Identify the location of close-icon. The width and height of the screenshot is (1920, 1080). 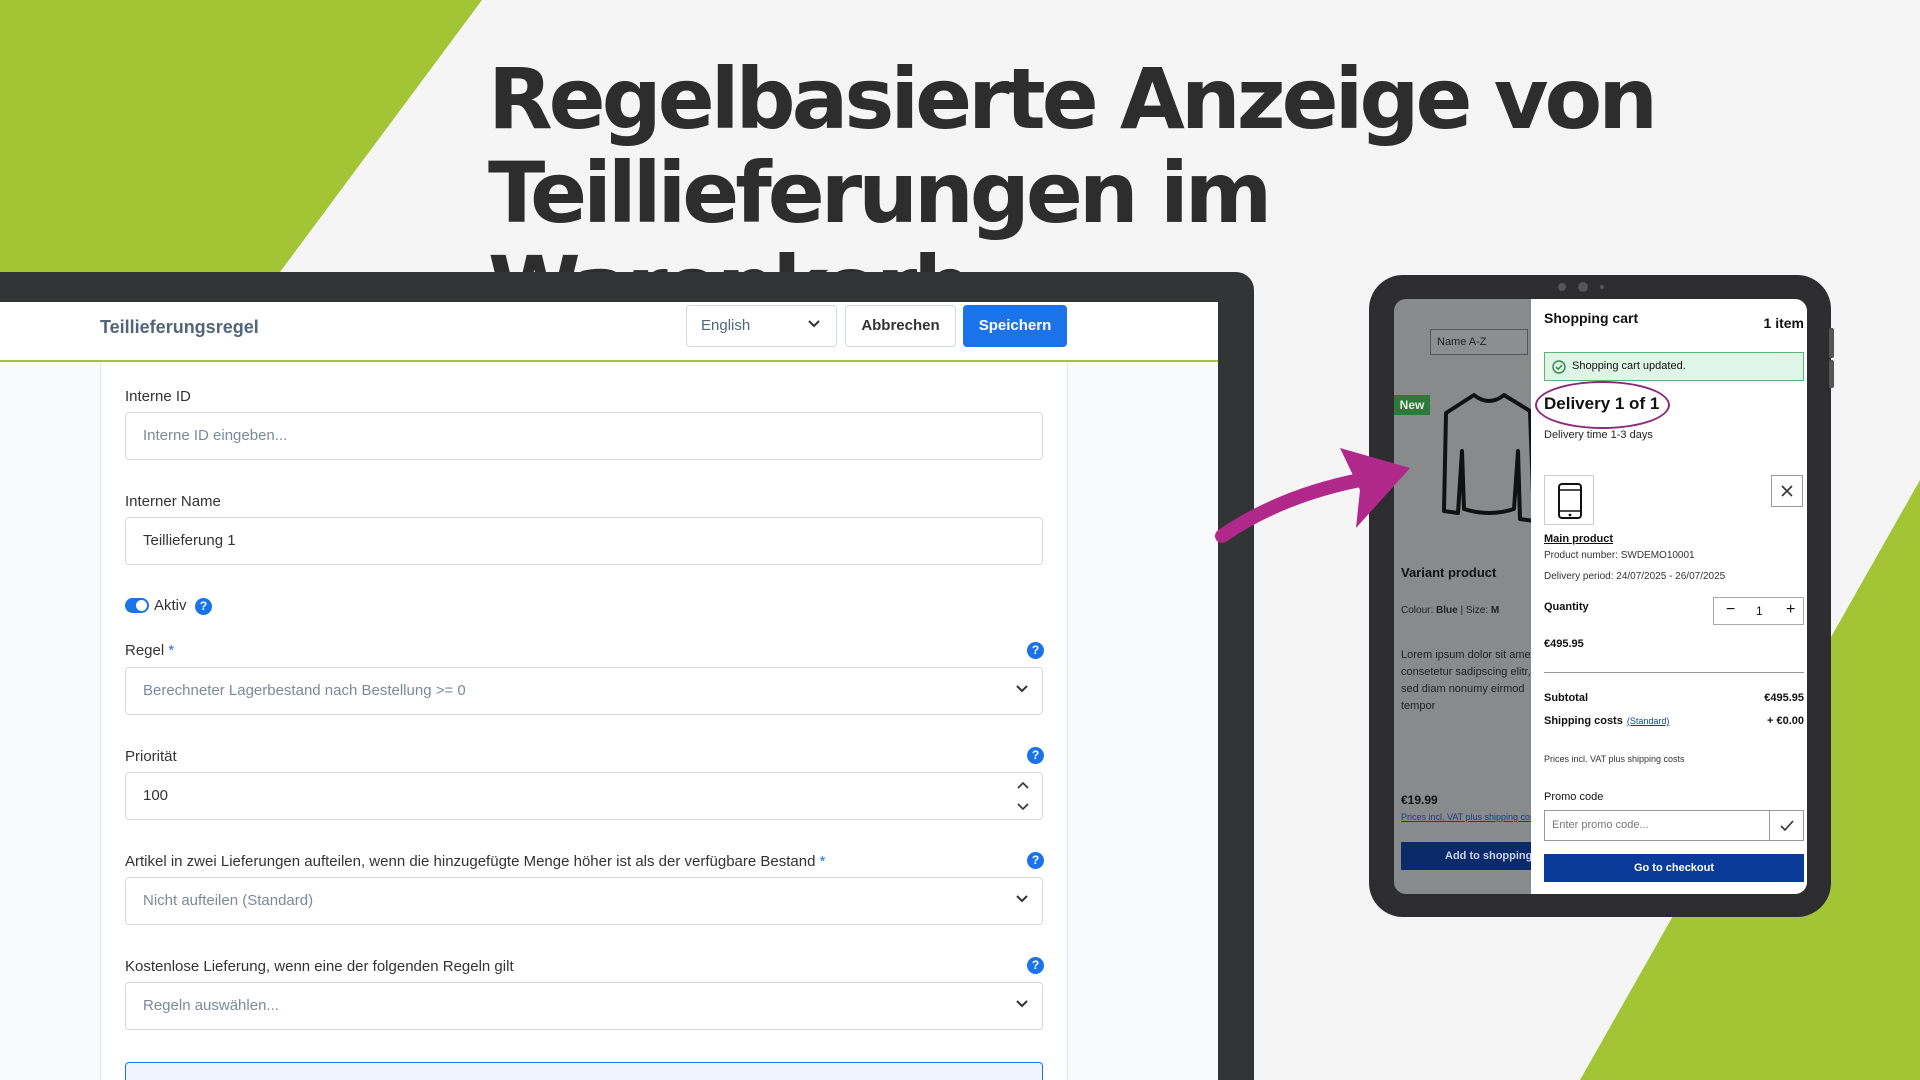
(1787, 491).